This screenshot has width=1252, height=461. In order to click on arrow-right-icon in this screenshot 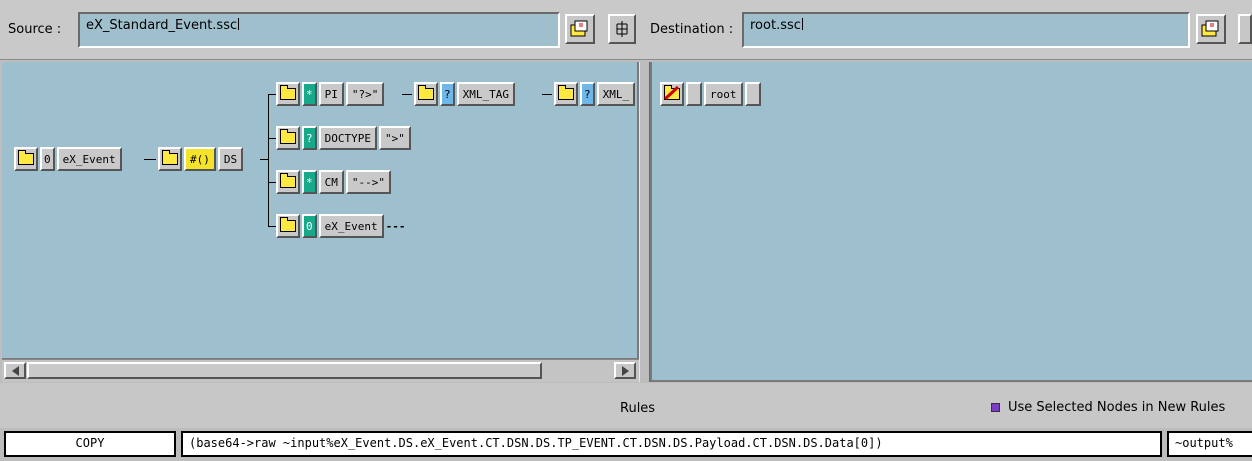, I will do `click(625, 370)`.